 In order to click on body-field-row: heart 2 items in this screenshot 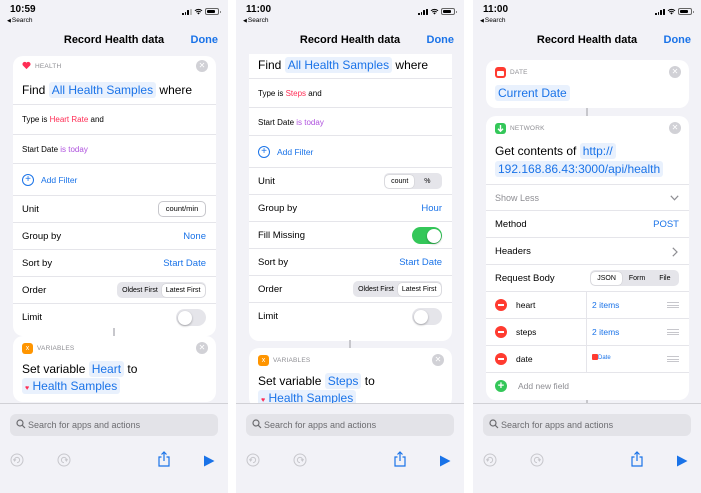, I will do `click(587, 304)`.